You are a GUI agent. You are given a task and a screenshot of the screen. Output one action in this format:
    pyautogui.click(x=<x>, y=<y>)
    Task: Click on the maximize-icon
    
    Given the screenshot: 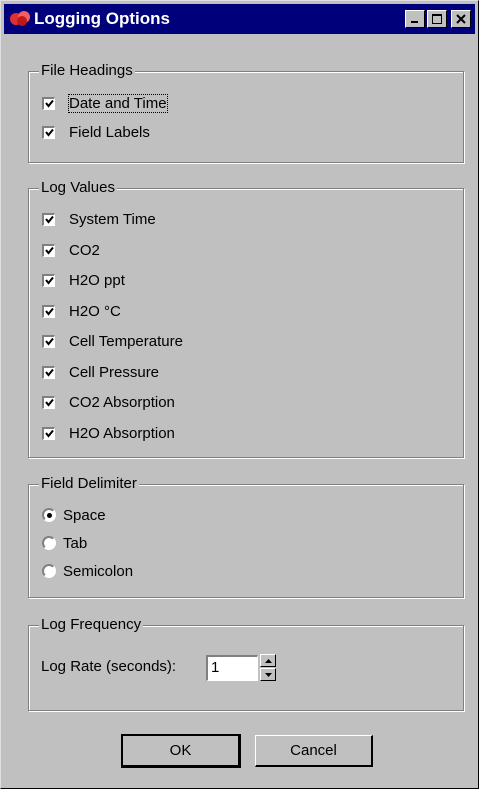 What is the action you would take?
    pyautogui.click(x=437, y=19)
    